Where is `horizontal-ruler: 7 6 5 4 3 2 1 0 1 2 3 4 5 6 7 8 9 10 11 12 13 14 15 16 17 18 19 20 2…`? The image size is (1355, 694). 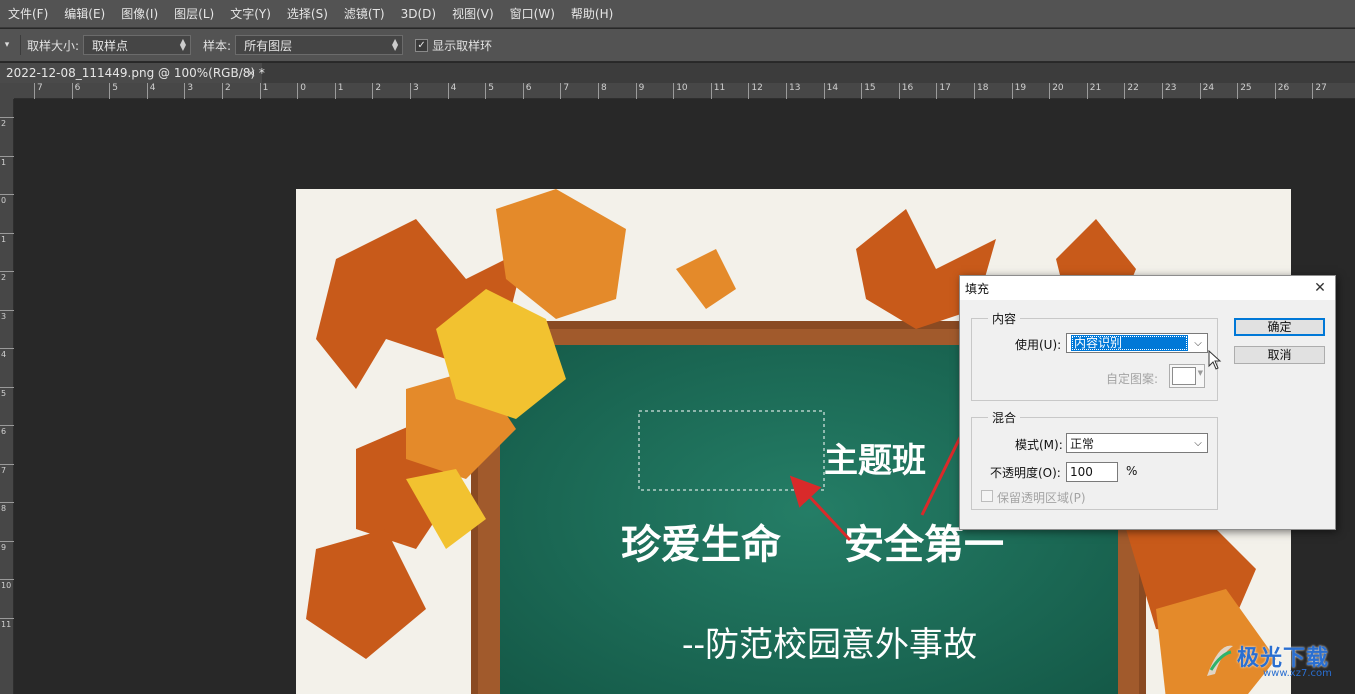
horizontal-ruler: 7 6 5 4 3 2 1 0 1 2 3 4 5 6 7 8 9 10 11 12 13 14 15 16 17 18 19 20 2… is located at coordinates (684, 91).